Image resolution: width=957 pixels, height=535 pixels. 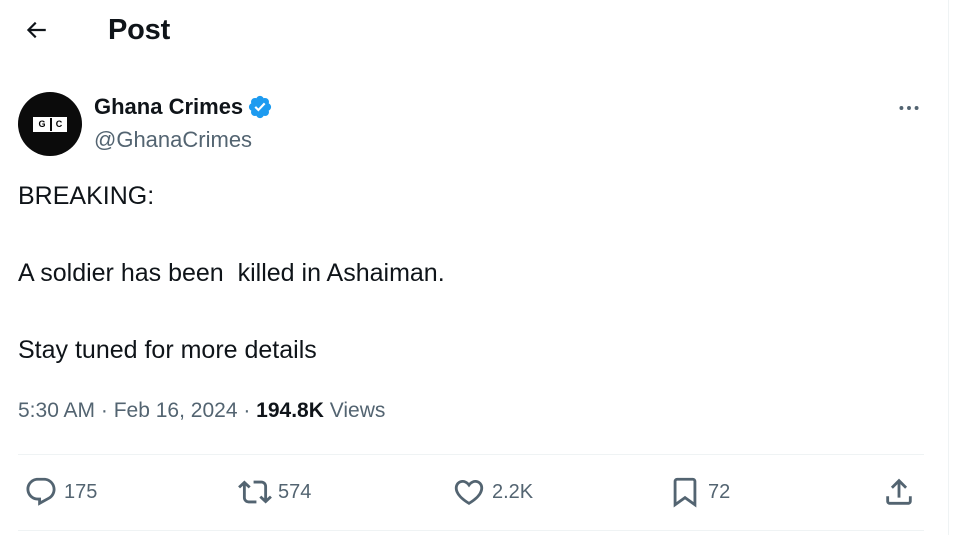 I want to click on tweet-text-line: A soldier has been killed in Ashaiman., so click(x=231, y=273).